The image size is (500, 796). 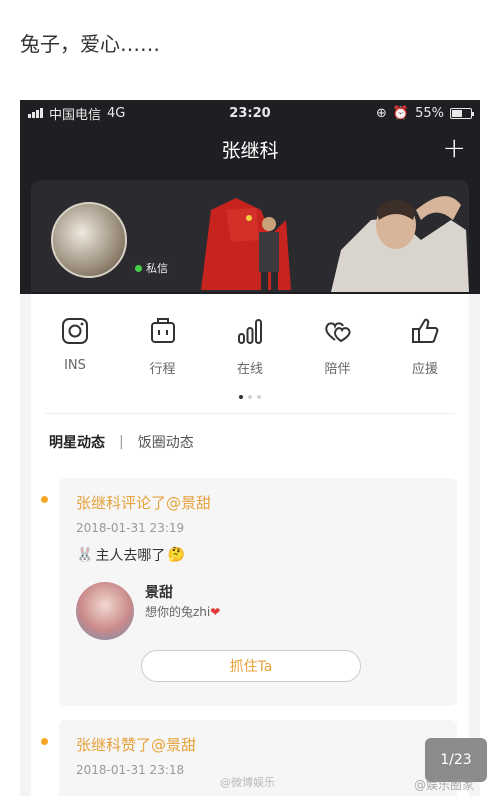 I want to click on battery-icon, so click(x=462, y=113).